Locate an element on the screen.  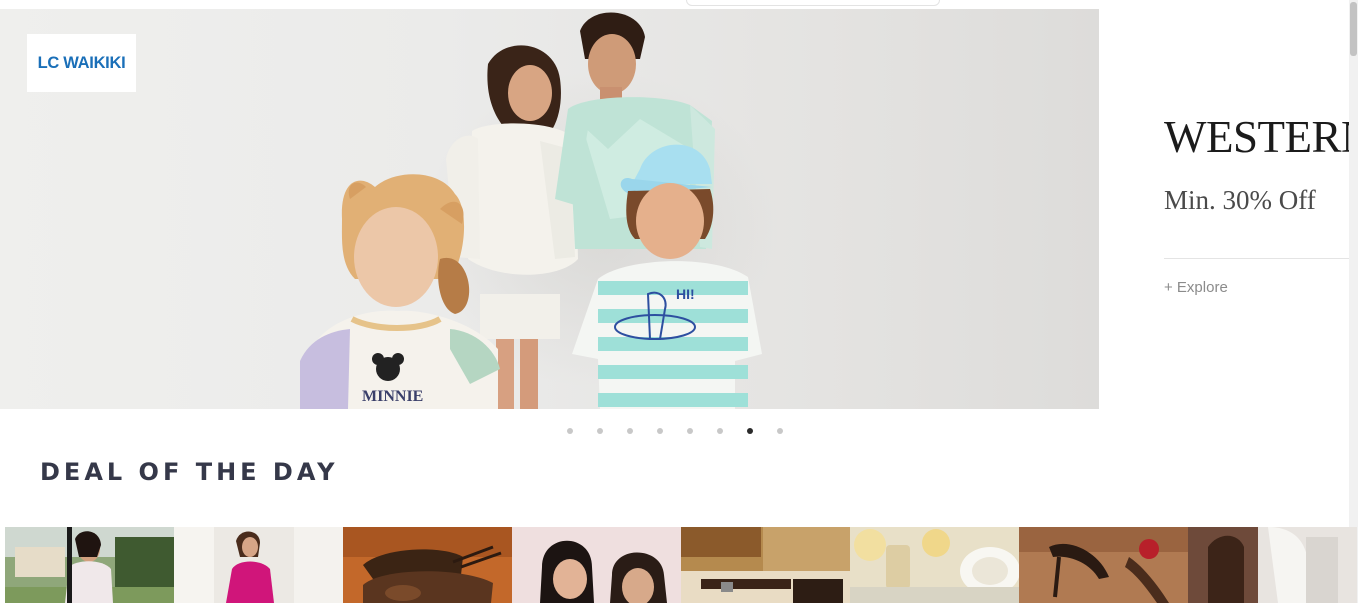
scrollbar-thumb is located at coordinates (1353, 29).